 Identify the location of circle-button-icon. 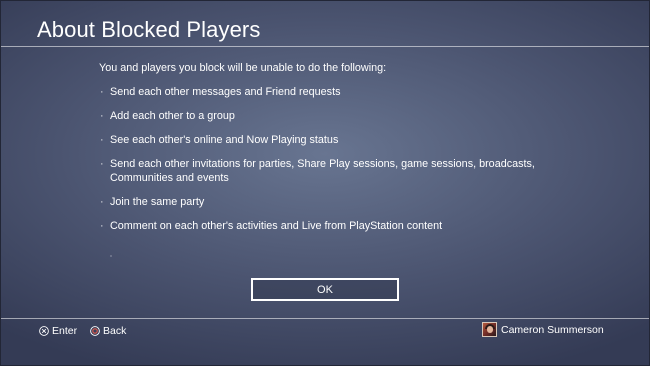
(95, 331).